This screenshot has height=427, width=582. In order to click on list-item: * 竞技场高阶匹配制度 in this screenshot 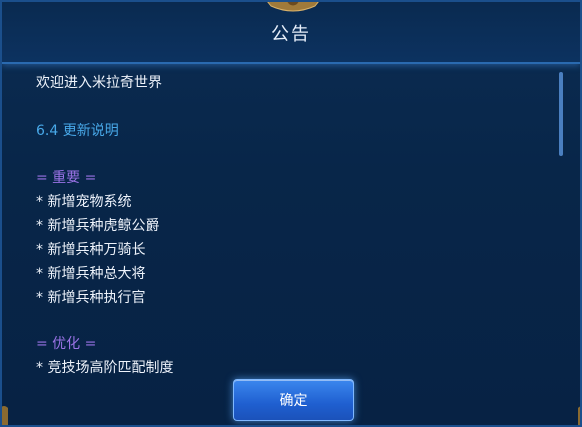, I will do `click(105, 367)`.